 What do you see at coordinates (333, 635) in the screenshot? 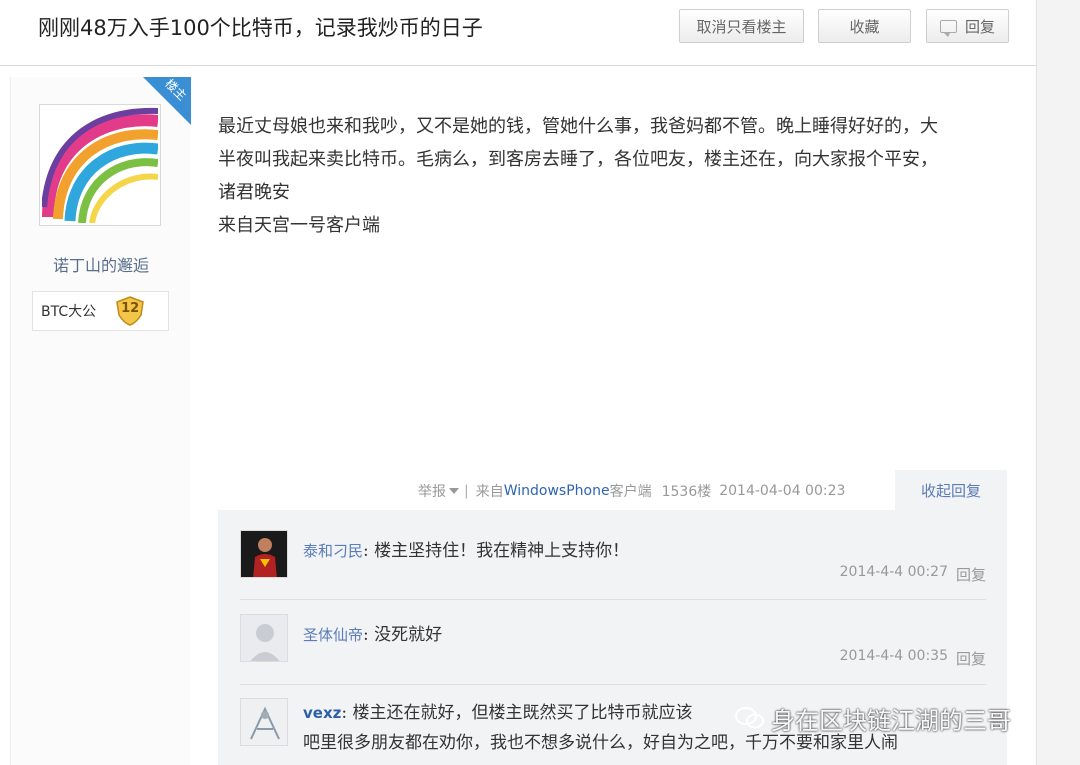
I see `comment-username: 圣体仙帝` at bounding box center [333, 635].